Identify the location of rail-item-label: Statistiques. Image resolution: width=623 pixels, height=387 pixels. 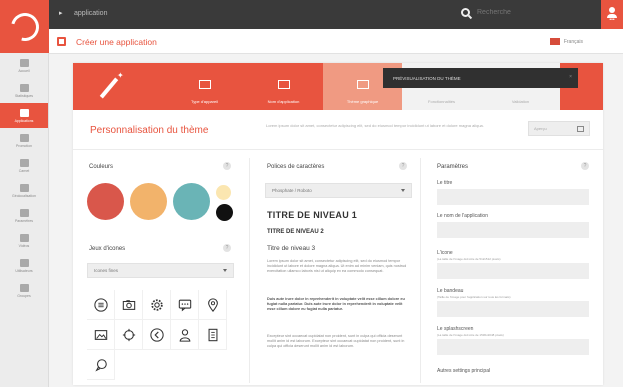
(24, 95).